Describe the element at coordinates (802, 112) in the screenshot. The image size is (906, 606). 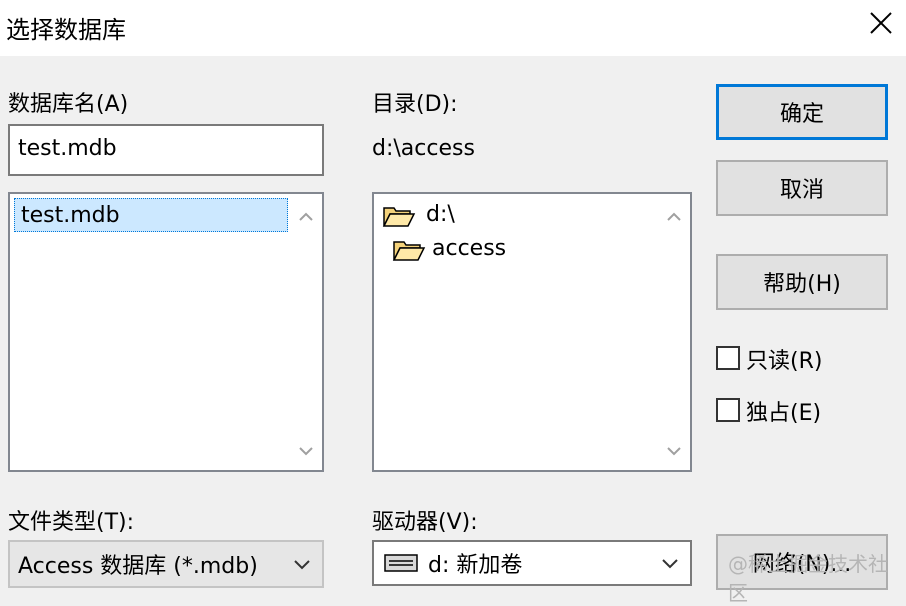
I see `ok-button: 确定` at that location.